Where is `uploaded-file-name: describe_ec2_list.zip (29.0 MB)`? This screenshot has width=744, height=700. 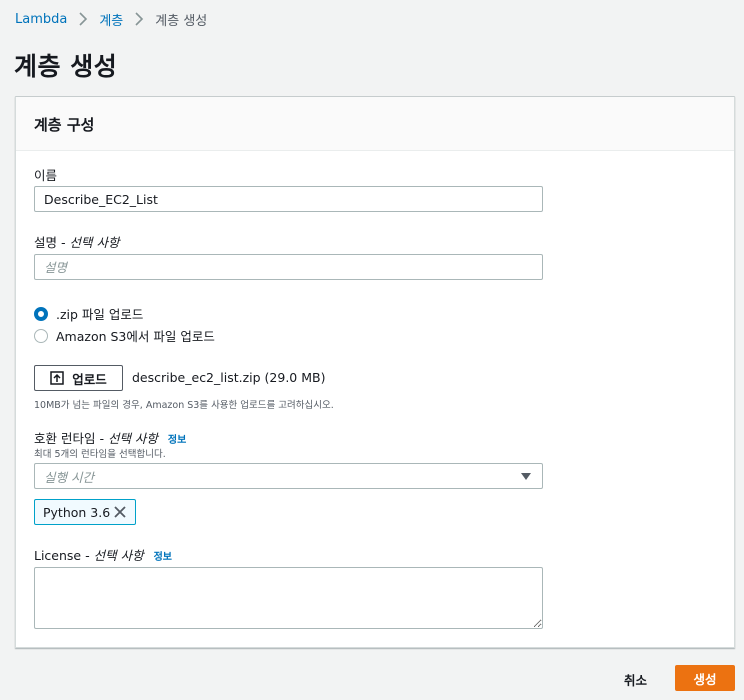 uploaded-file-name: describe_ec2_list.zip (29.0 MB) is located at coordinates (229, 377).